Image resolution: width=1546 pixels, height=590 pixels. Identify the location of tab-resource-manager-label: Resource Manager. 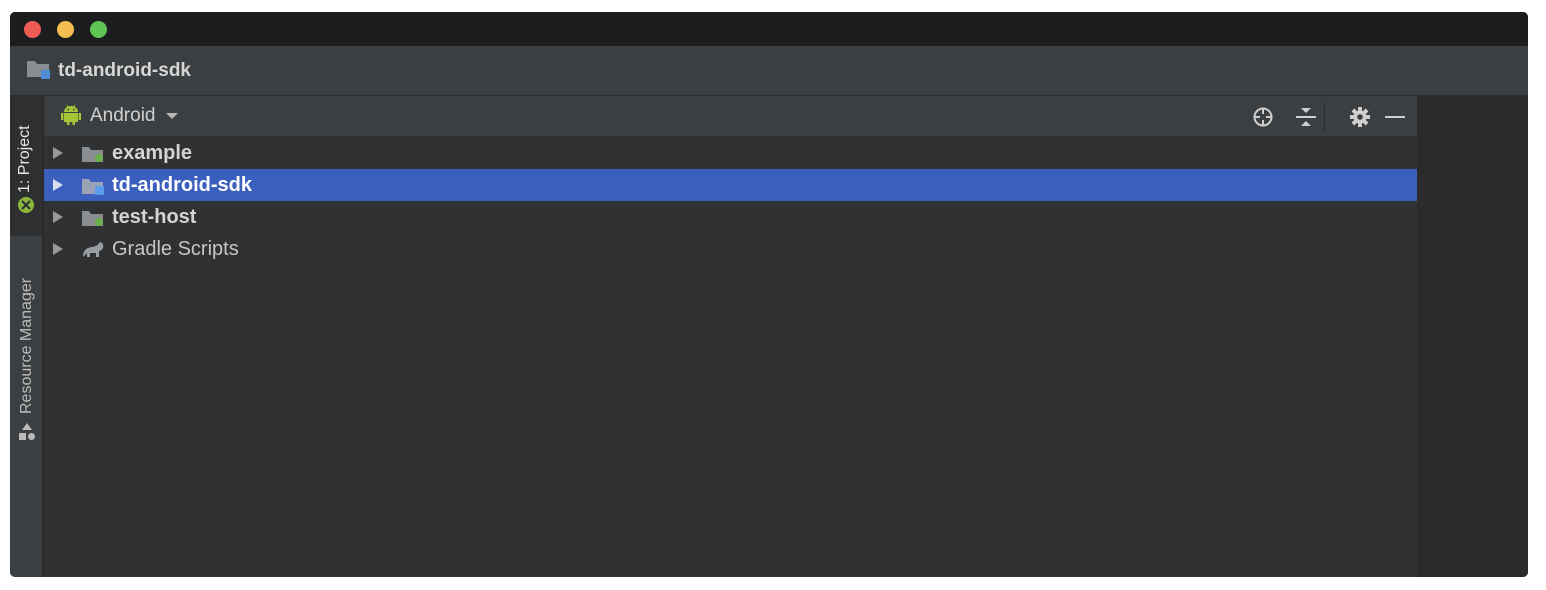
(26, 345).